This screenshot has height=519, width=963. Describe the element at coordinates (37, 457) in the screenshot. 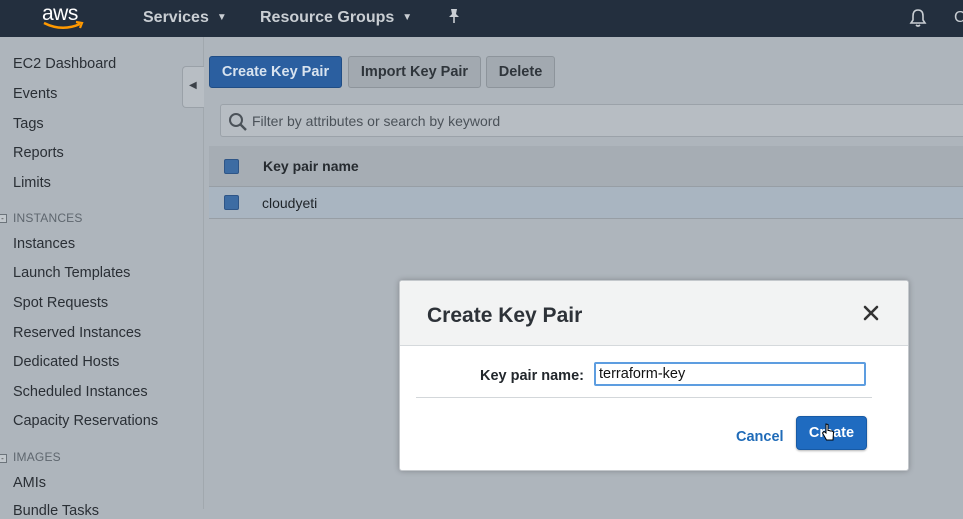

I see `sidebar-section-images: IMAGES` at that location.